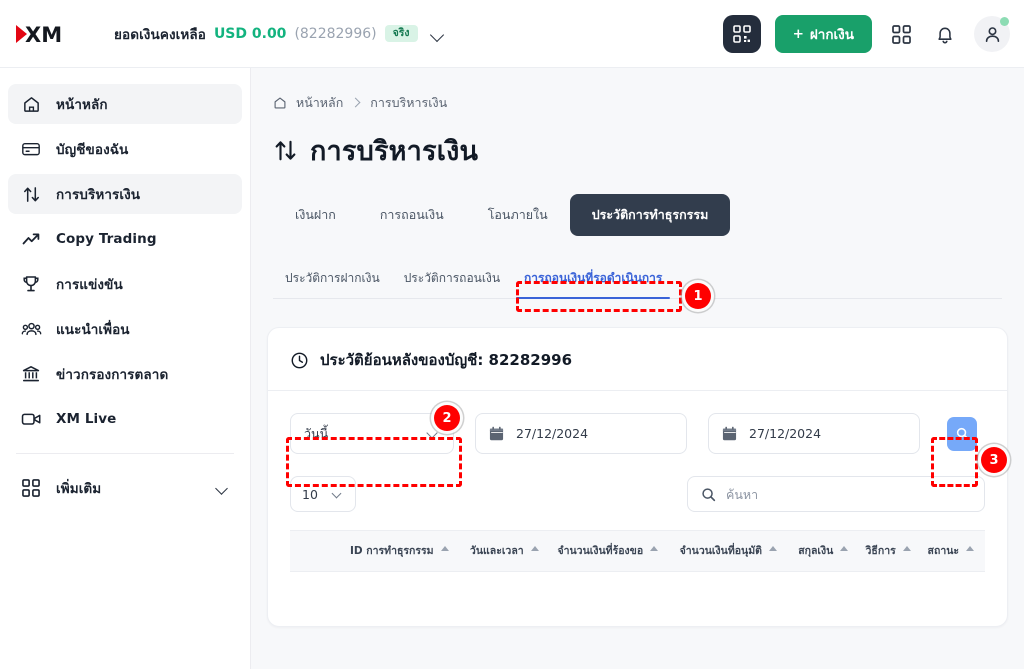 The width and height of the screenshot is (1024, 669). Describe the element at coordinates (637, 142) in the screenshot. I see `page-title-row: การบริหารเงิน` at that location.